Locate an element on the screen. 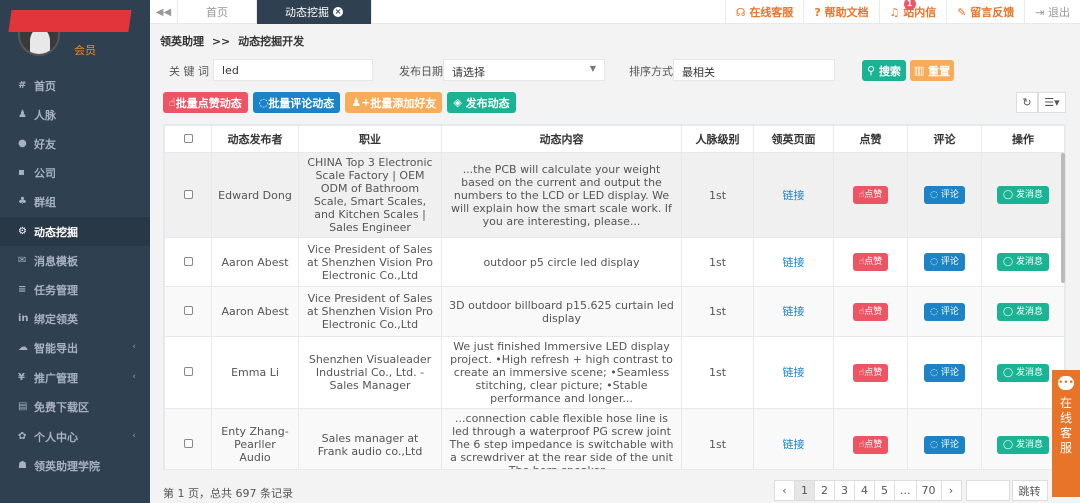 This screenshot has height=503, width=1080. sidebar-item-8: in 绑定领英 is located at coordinates (75, 318).